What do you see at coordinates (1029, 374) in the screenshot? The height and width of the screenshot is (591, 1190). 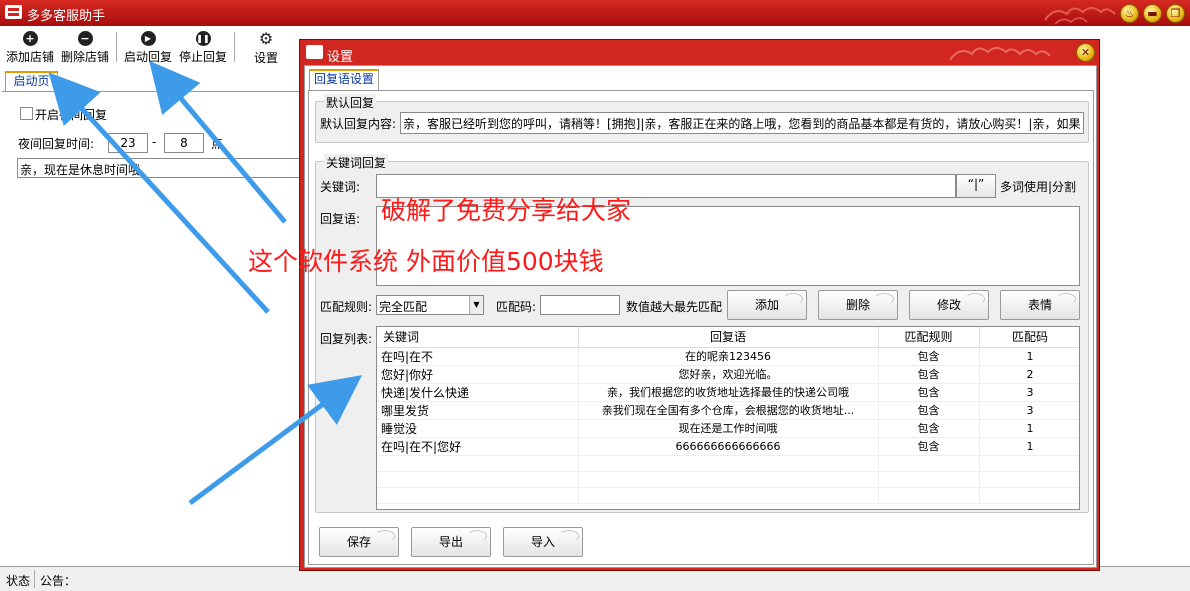 I see `cell-match-code: 2` at bounding box center [1029, 374].